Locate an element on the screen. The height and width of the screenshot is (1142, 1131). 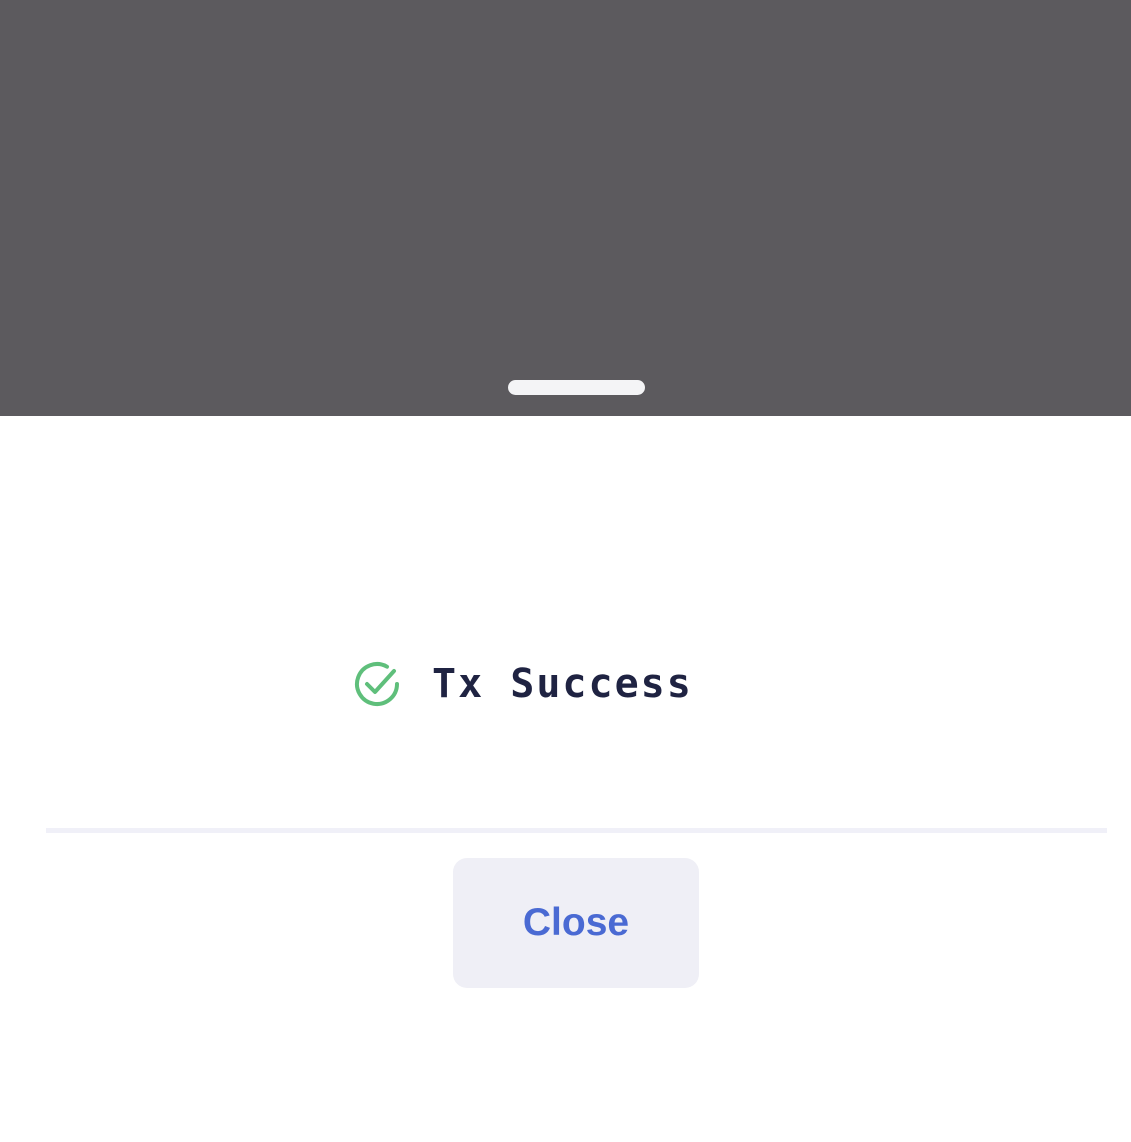
divider is located at coordinates (576, 830).